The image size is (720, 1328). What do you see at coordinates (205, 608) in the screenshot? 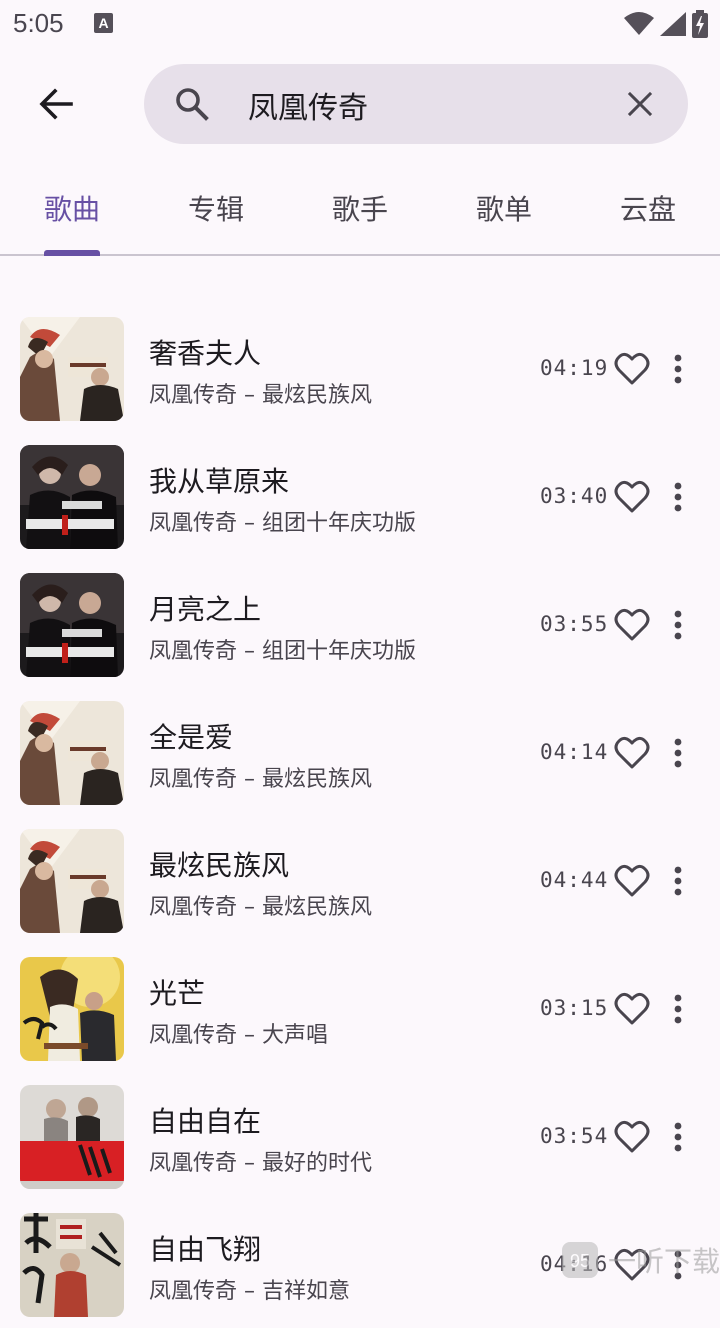
I see `song-title: 月亮之上` at bounding box center [205, 608].